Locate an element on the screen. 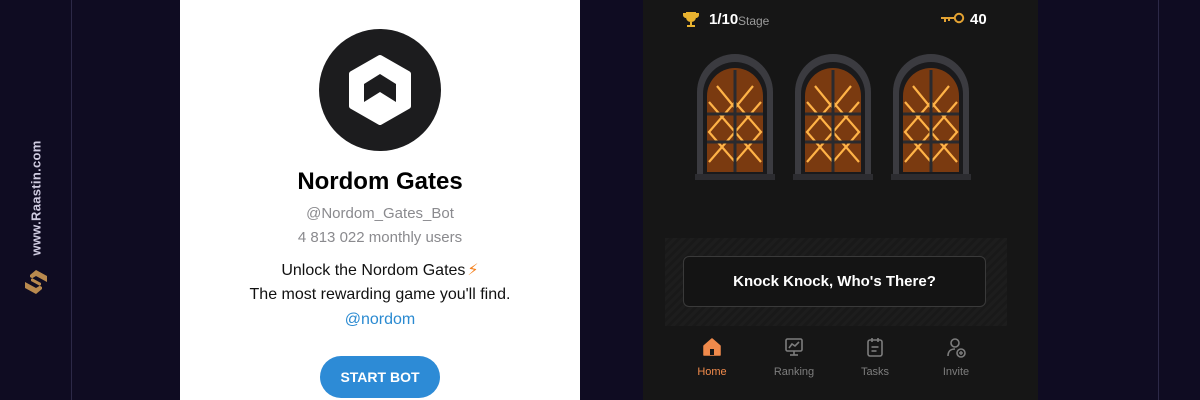  bot-description-line2: The most rewarding game you'll find. is located at coordinates (380, 294).